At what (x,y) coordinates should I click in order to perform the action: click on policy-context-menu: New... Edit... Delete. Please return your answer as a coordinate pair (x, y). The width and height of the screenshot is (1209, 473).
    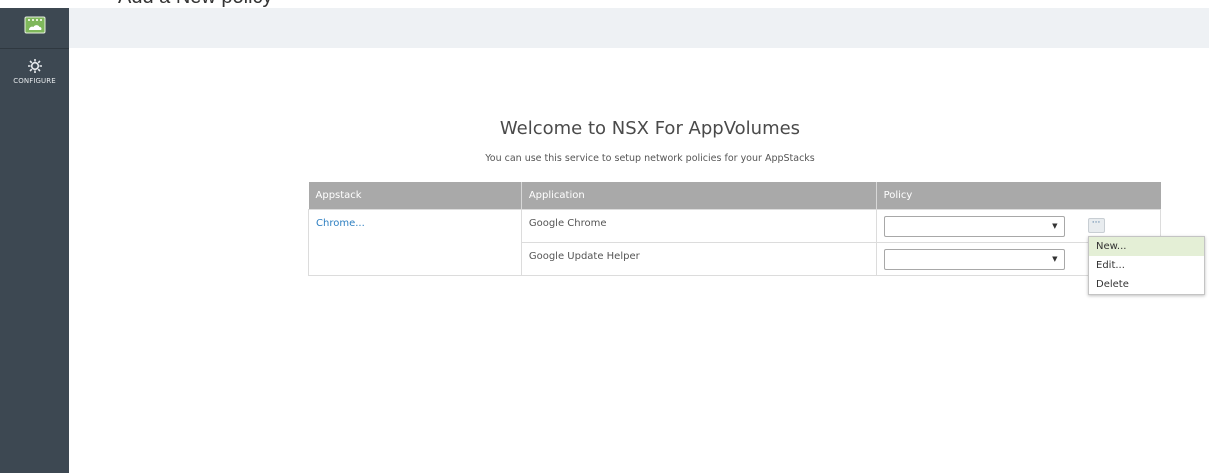
    Looking at the image, I should click on (1146, 265).